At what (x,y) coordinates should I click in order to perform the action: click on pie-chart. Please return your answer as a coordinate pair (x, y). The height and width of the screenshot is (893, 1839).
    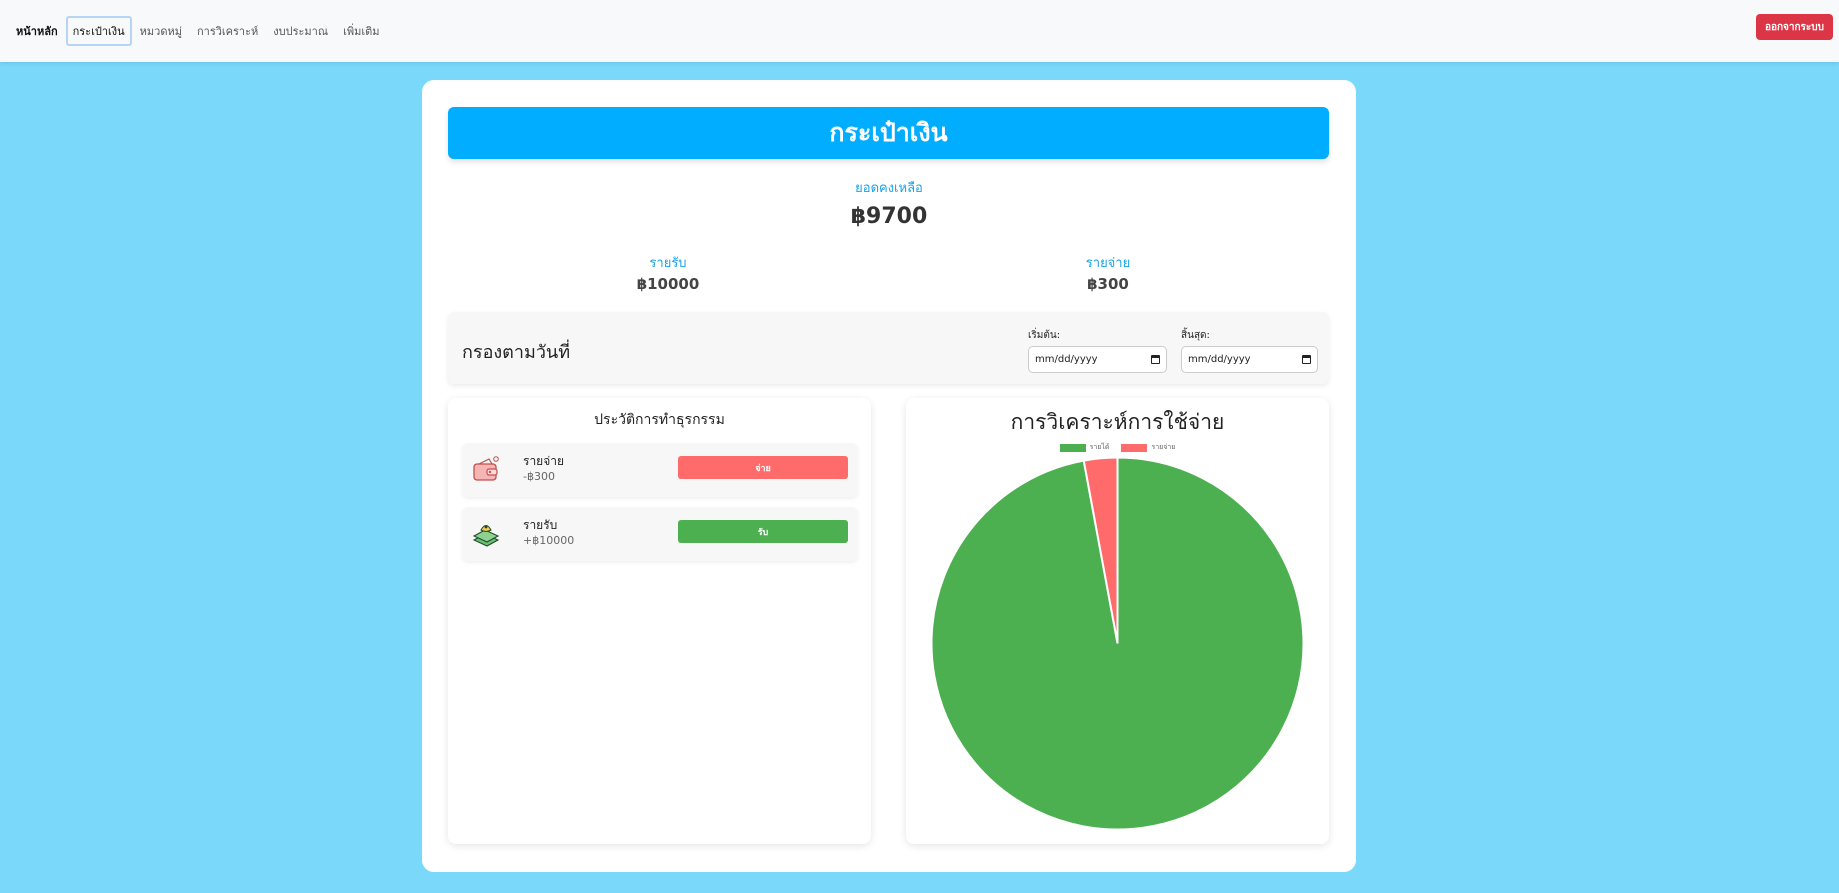
    Looking at the image, I should click on (1117, 643).